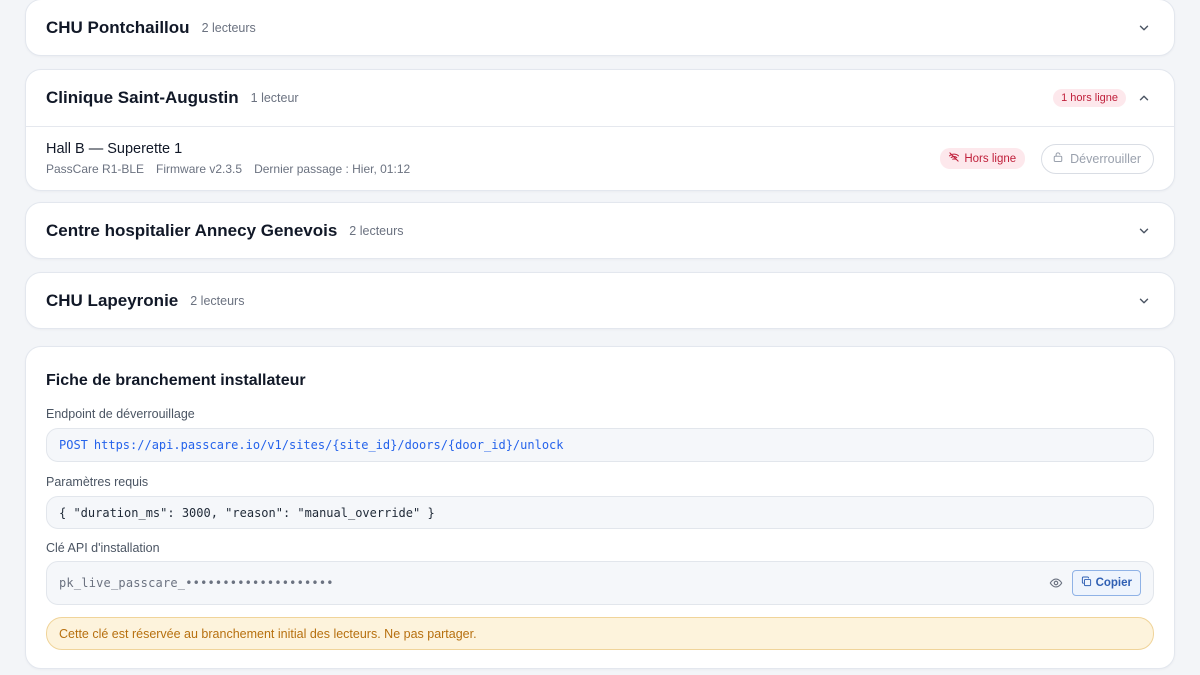 This screenshot has height=675, width=1200. Describe the element at coordinates (97, 482) in the screenshot. I see `params-label: Paramètres requis` at that location.